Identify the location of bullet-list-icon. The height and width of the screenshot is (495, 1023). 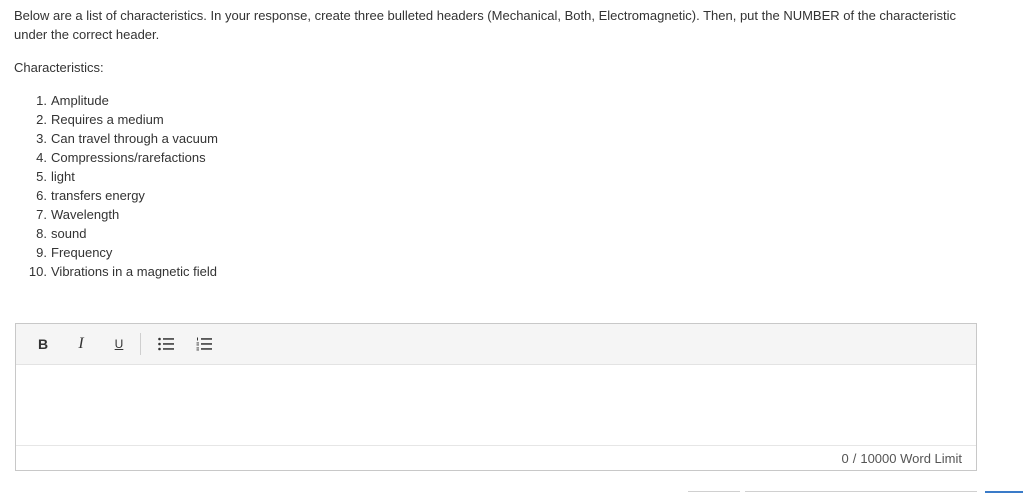
(166, 344).